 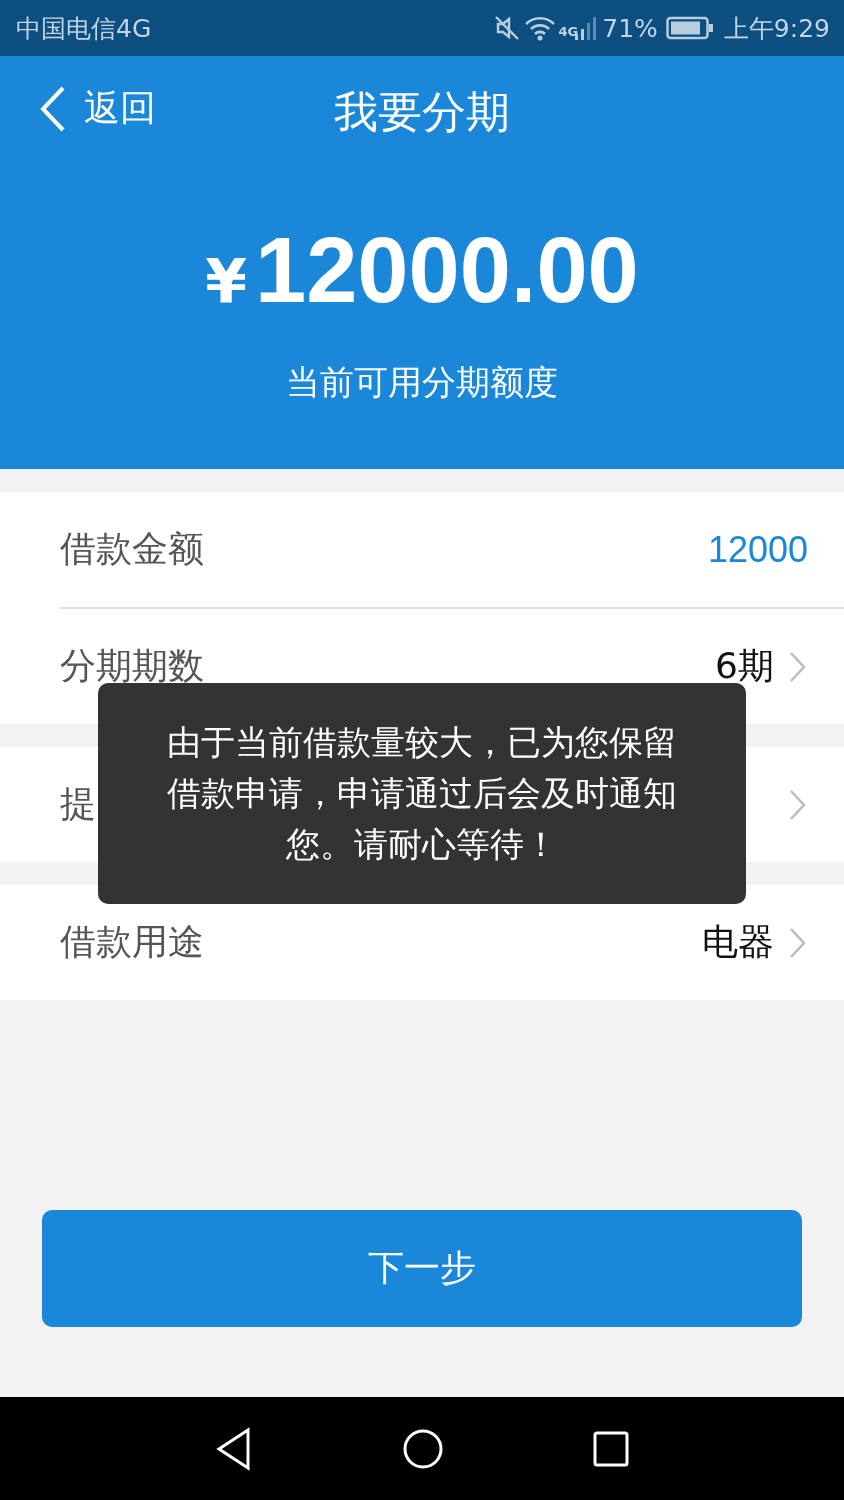 I want to click on field-value: 电器, so click(x=738, y=942).